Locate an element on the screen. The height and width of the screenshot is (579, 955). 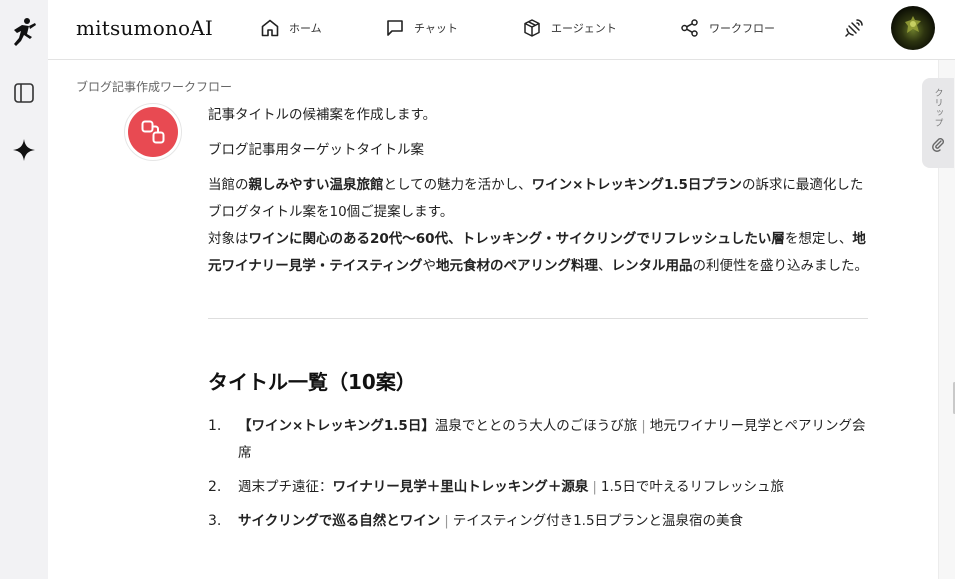
bold-text: サイクリングで巡る自然とワイン is located at coordinates (339, 521).